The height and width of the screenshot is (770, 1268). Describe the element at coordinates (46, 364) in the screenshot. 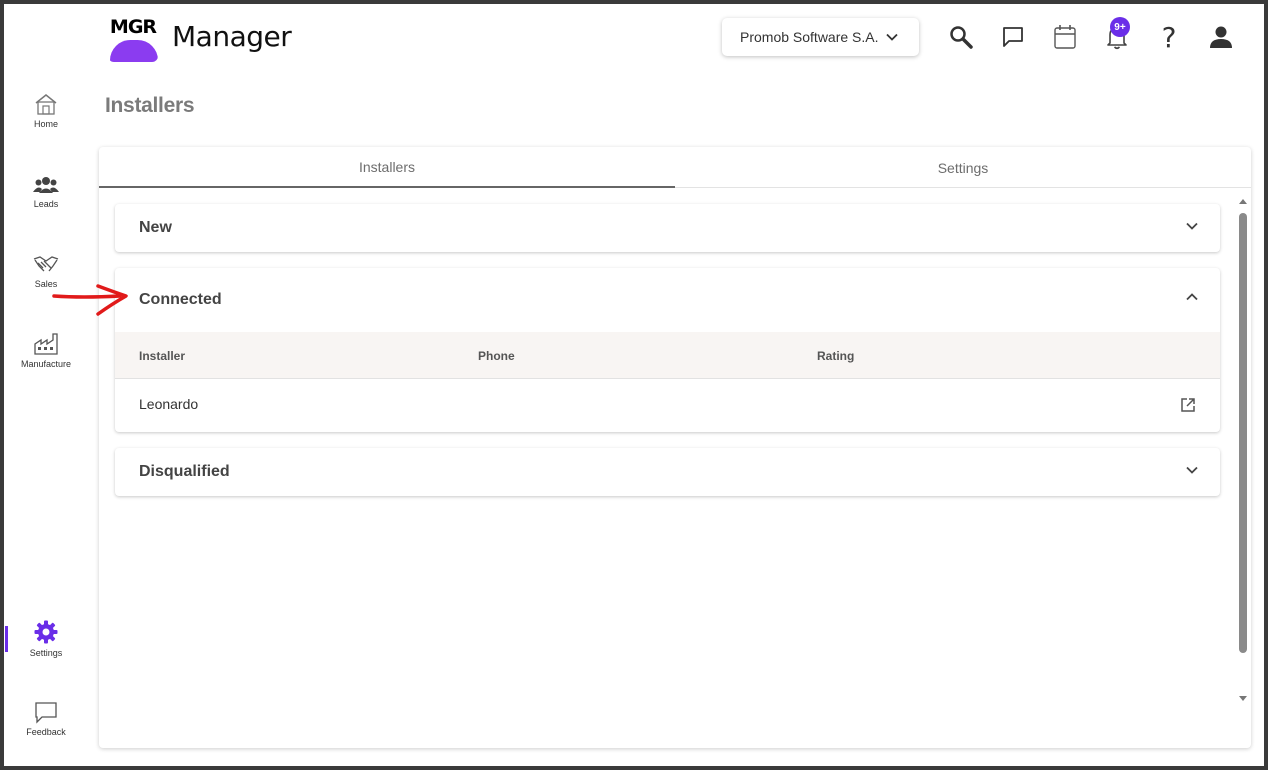

I see `sidebar-item-label: Manufacture` at that location.